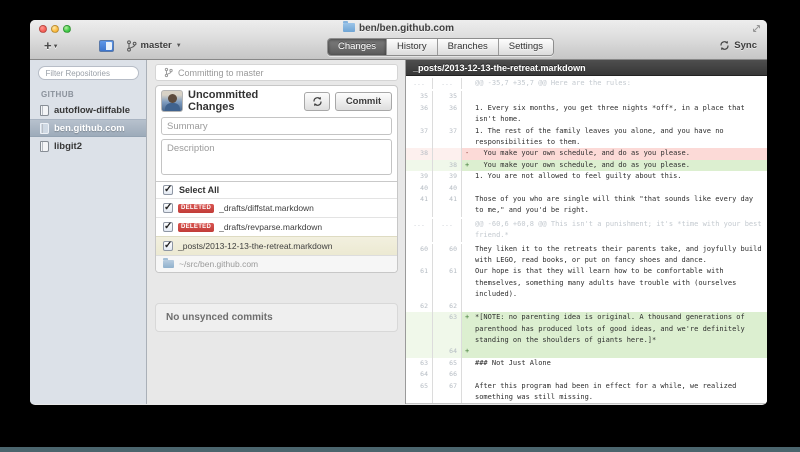 The height and width of the screenshot is (452, 800). I want to click on branch-name: master, so click(156, 45).